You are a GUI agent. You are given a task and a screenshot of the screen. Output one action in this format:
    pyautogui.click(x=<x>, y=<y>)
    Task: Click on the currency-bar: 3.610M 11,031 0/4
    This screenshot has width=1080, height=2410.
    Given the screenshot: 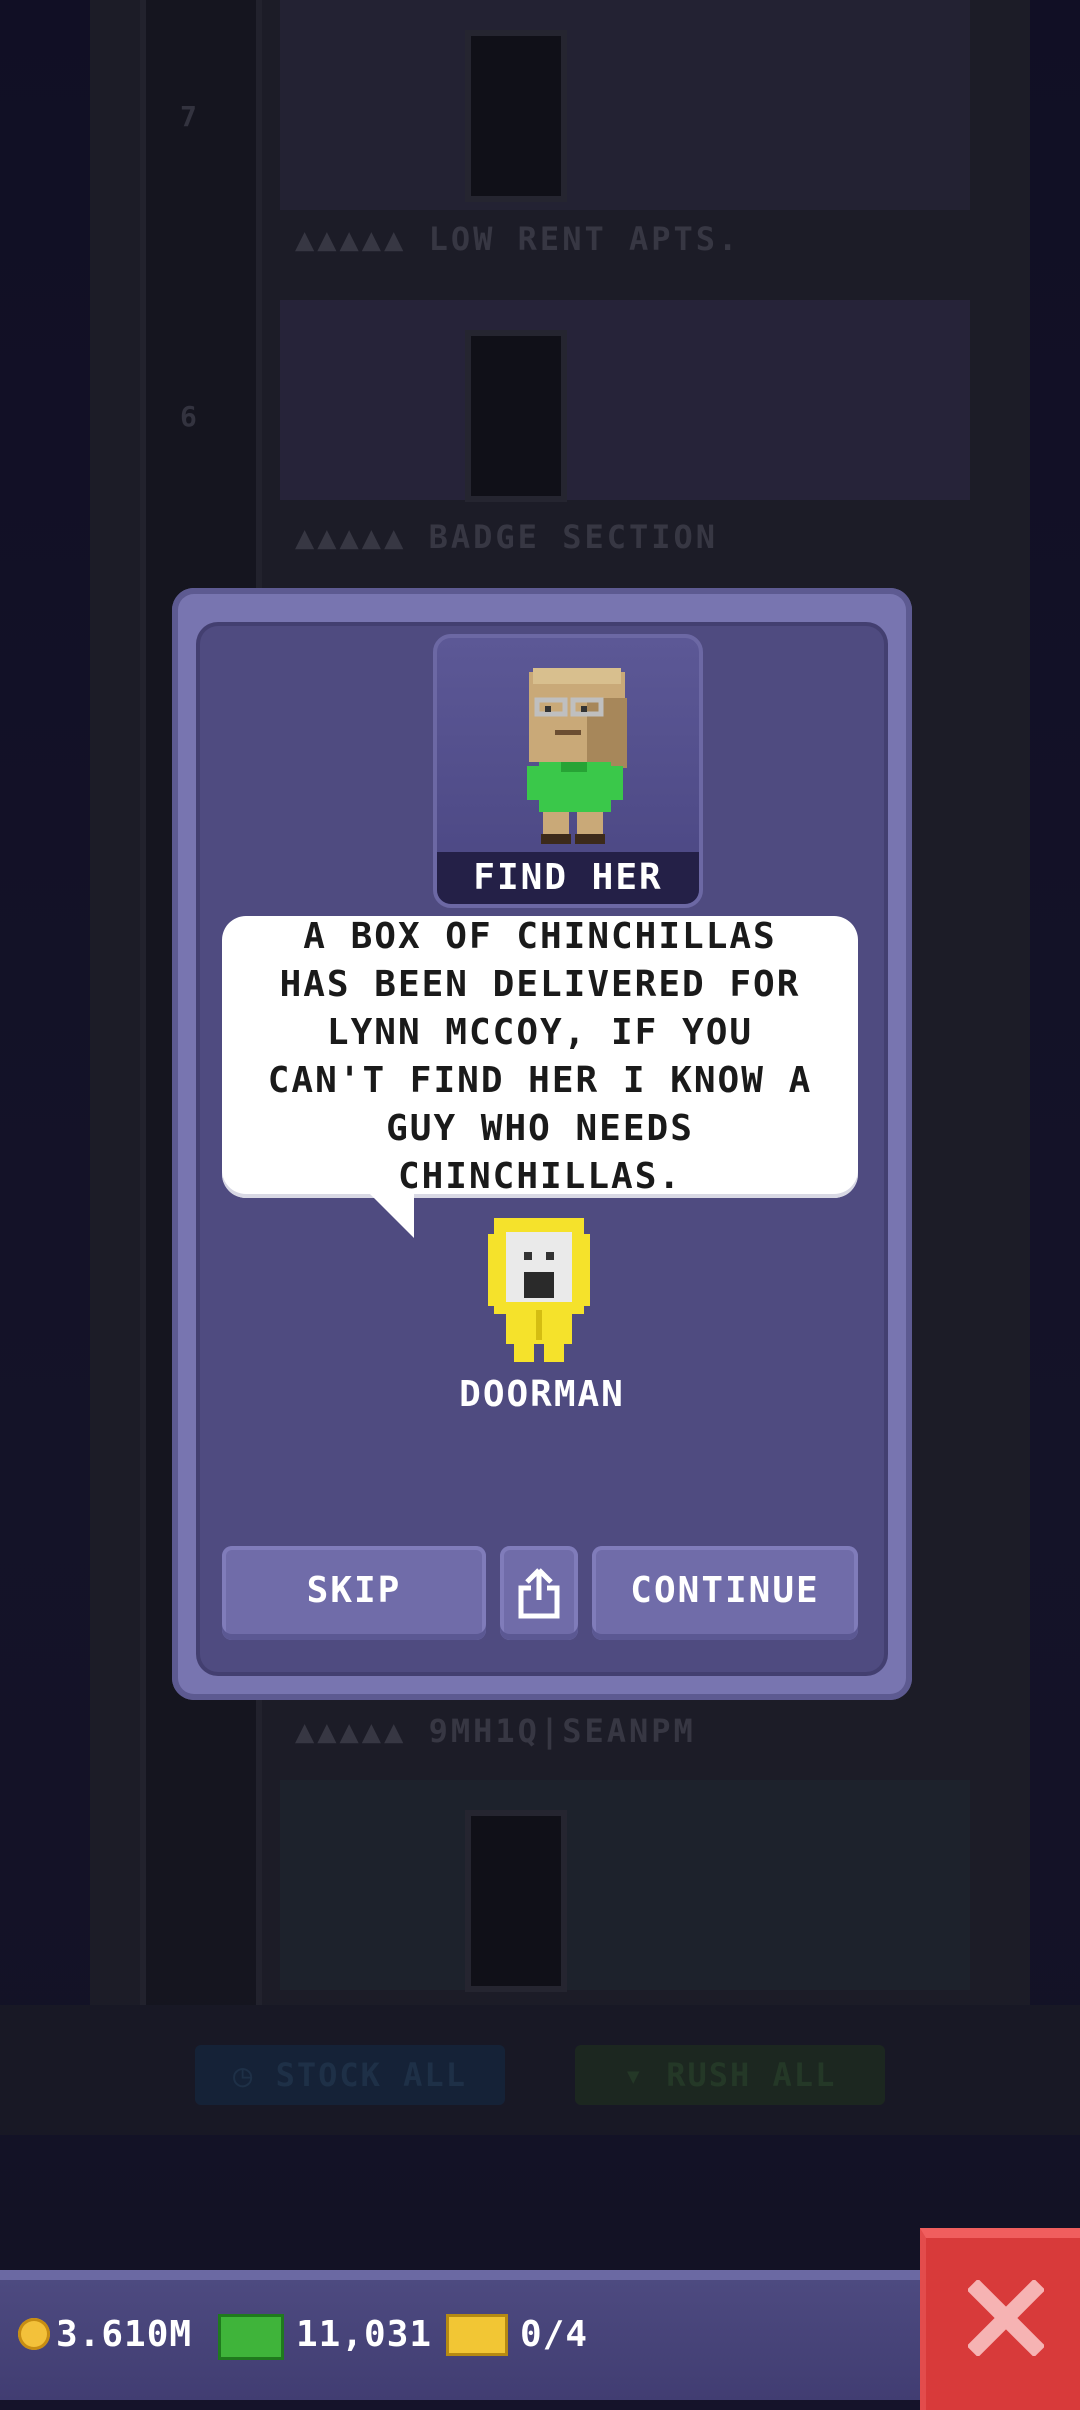 What is the action you would take?
    pyautogui.click(x=460, y=2335)
    